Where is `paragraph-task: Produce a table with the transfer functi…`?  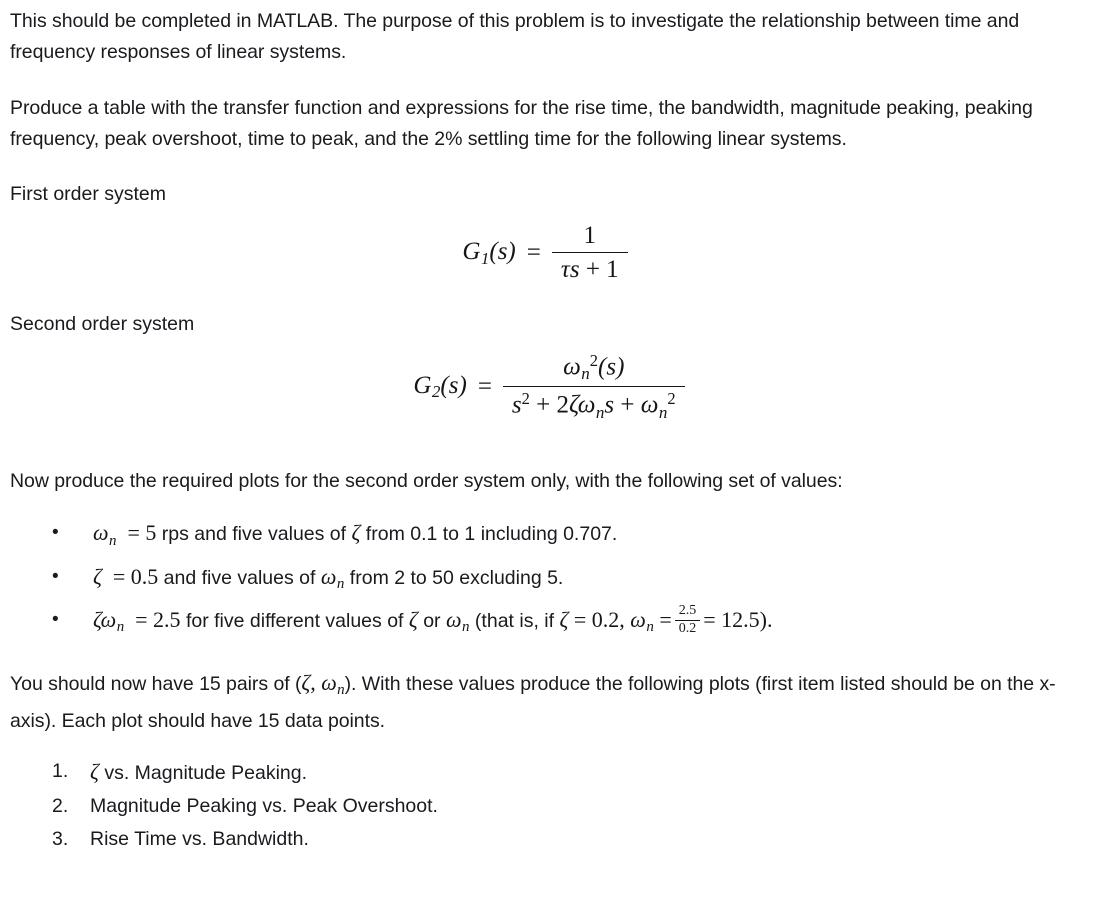 paragraph-task: Produce a table with the transfer functi… is located at coordinates (521, 123).